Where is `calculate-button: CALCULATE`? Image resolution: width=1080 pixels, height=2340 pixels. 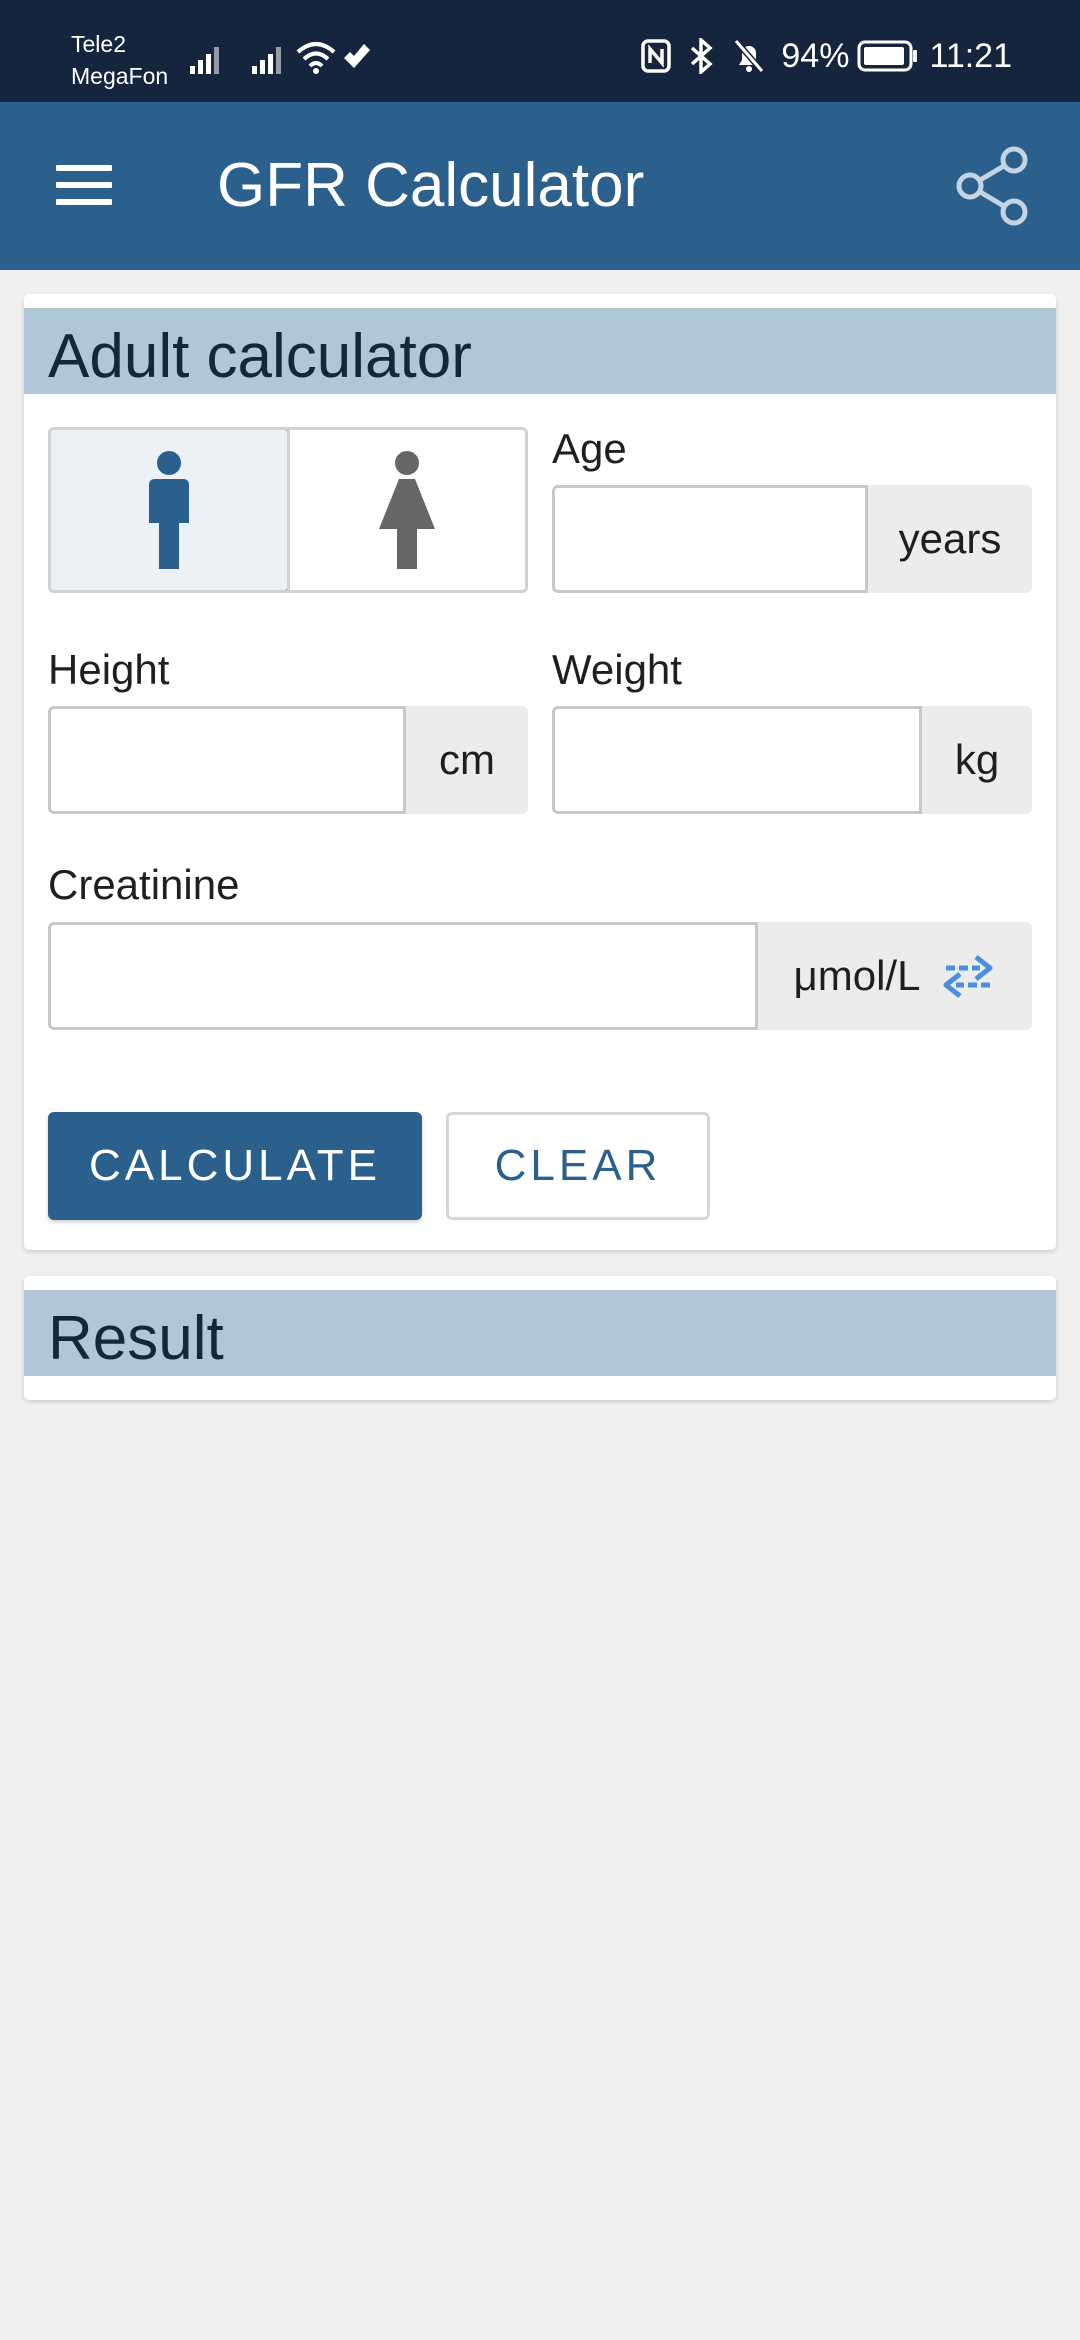 calculate-button: CALCULATE is located at coordinates (235, 1166).